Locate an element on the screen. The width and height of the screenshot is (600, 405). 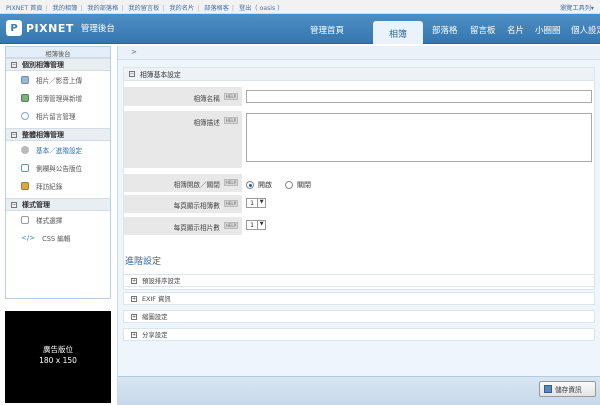
nav-blog: 部落格 is located at coordinates (445, 30).